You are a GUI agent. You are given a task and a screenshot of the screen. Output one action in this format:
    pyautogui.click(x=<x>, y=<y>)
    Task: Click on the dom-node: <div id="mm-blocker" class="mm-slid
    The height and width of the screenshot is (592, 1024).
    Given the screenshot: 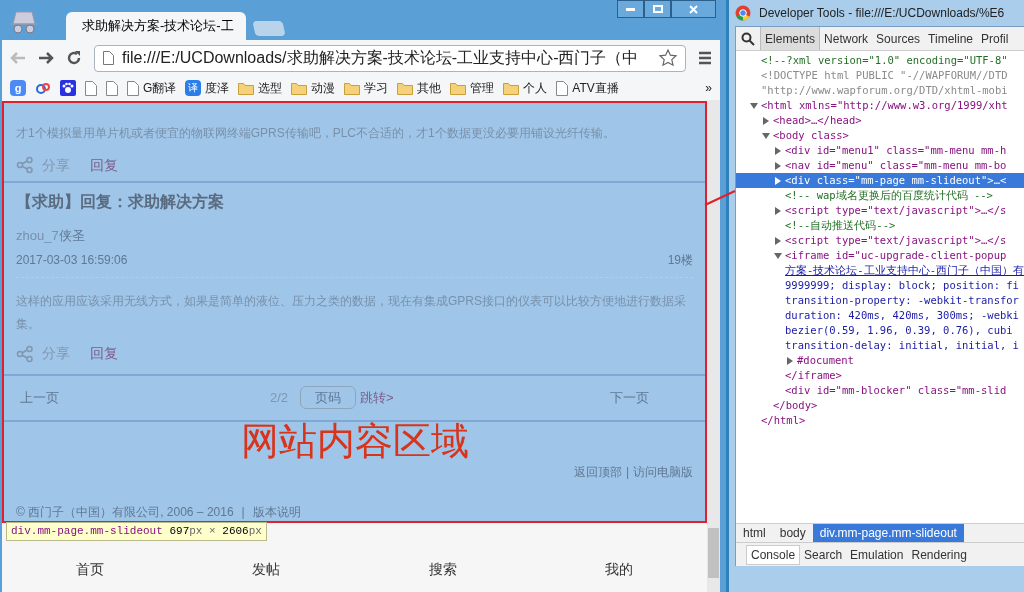 What is the action you would take?
    pyautogui.click(x=880, y=390)
    